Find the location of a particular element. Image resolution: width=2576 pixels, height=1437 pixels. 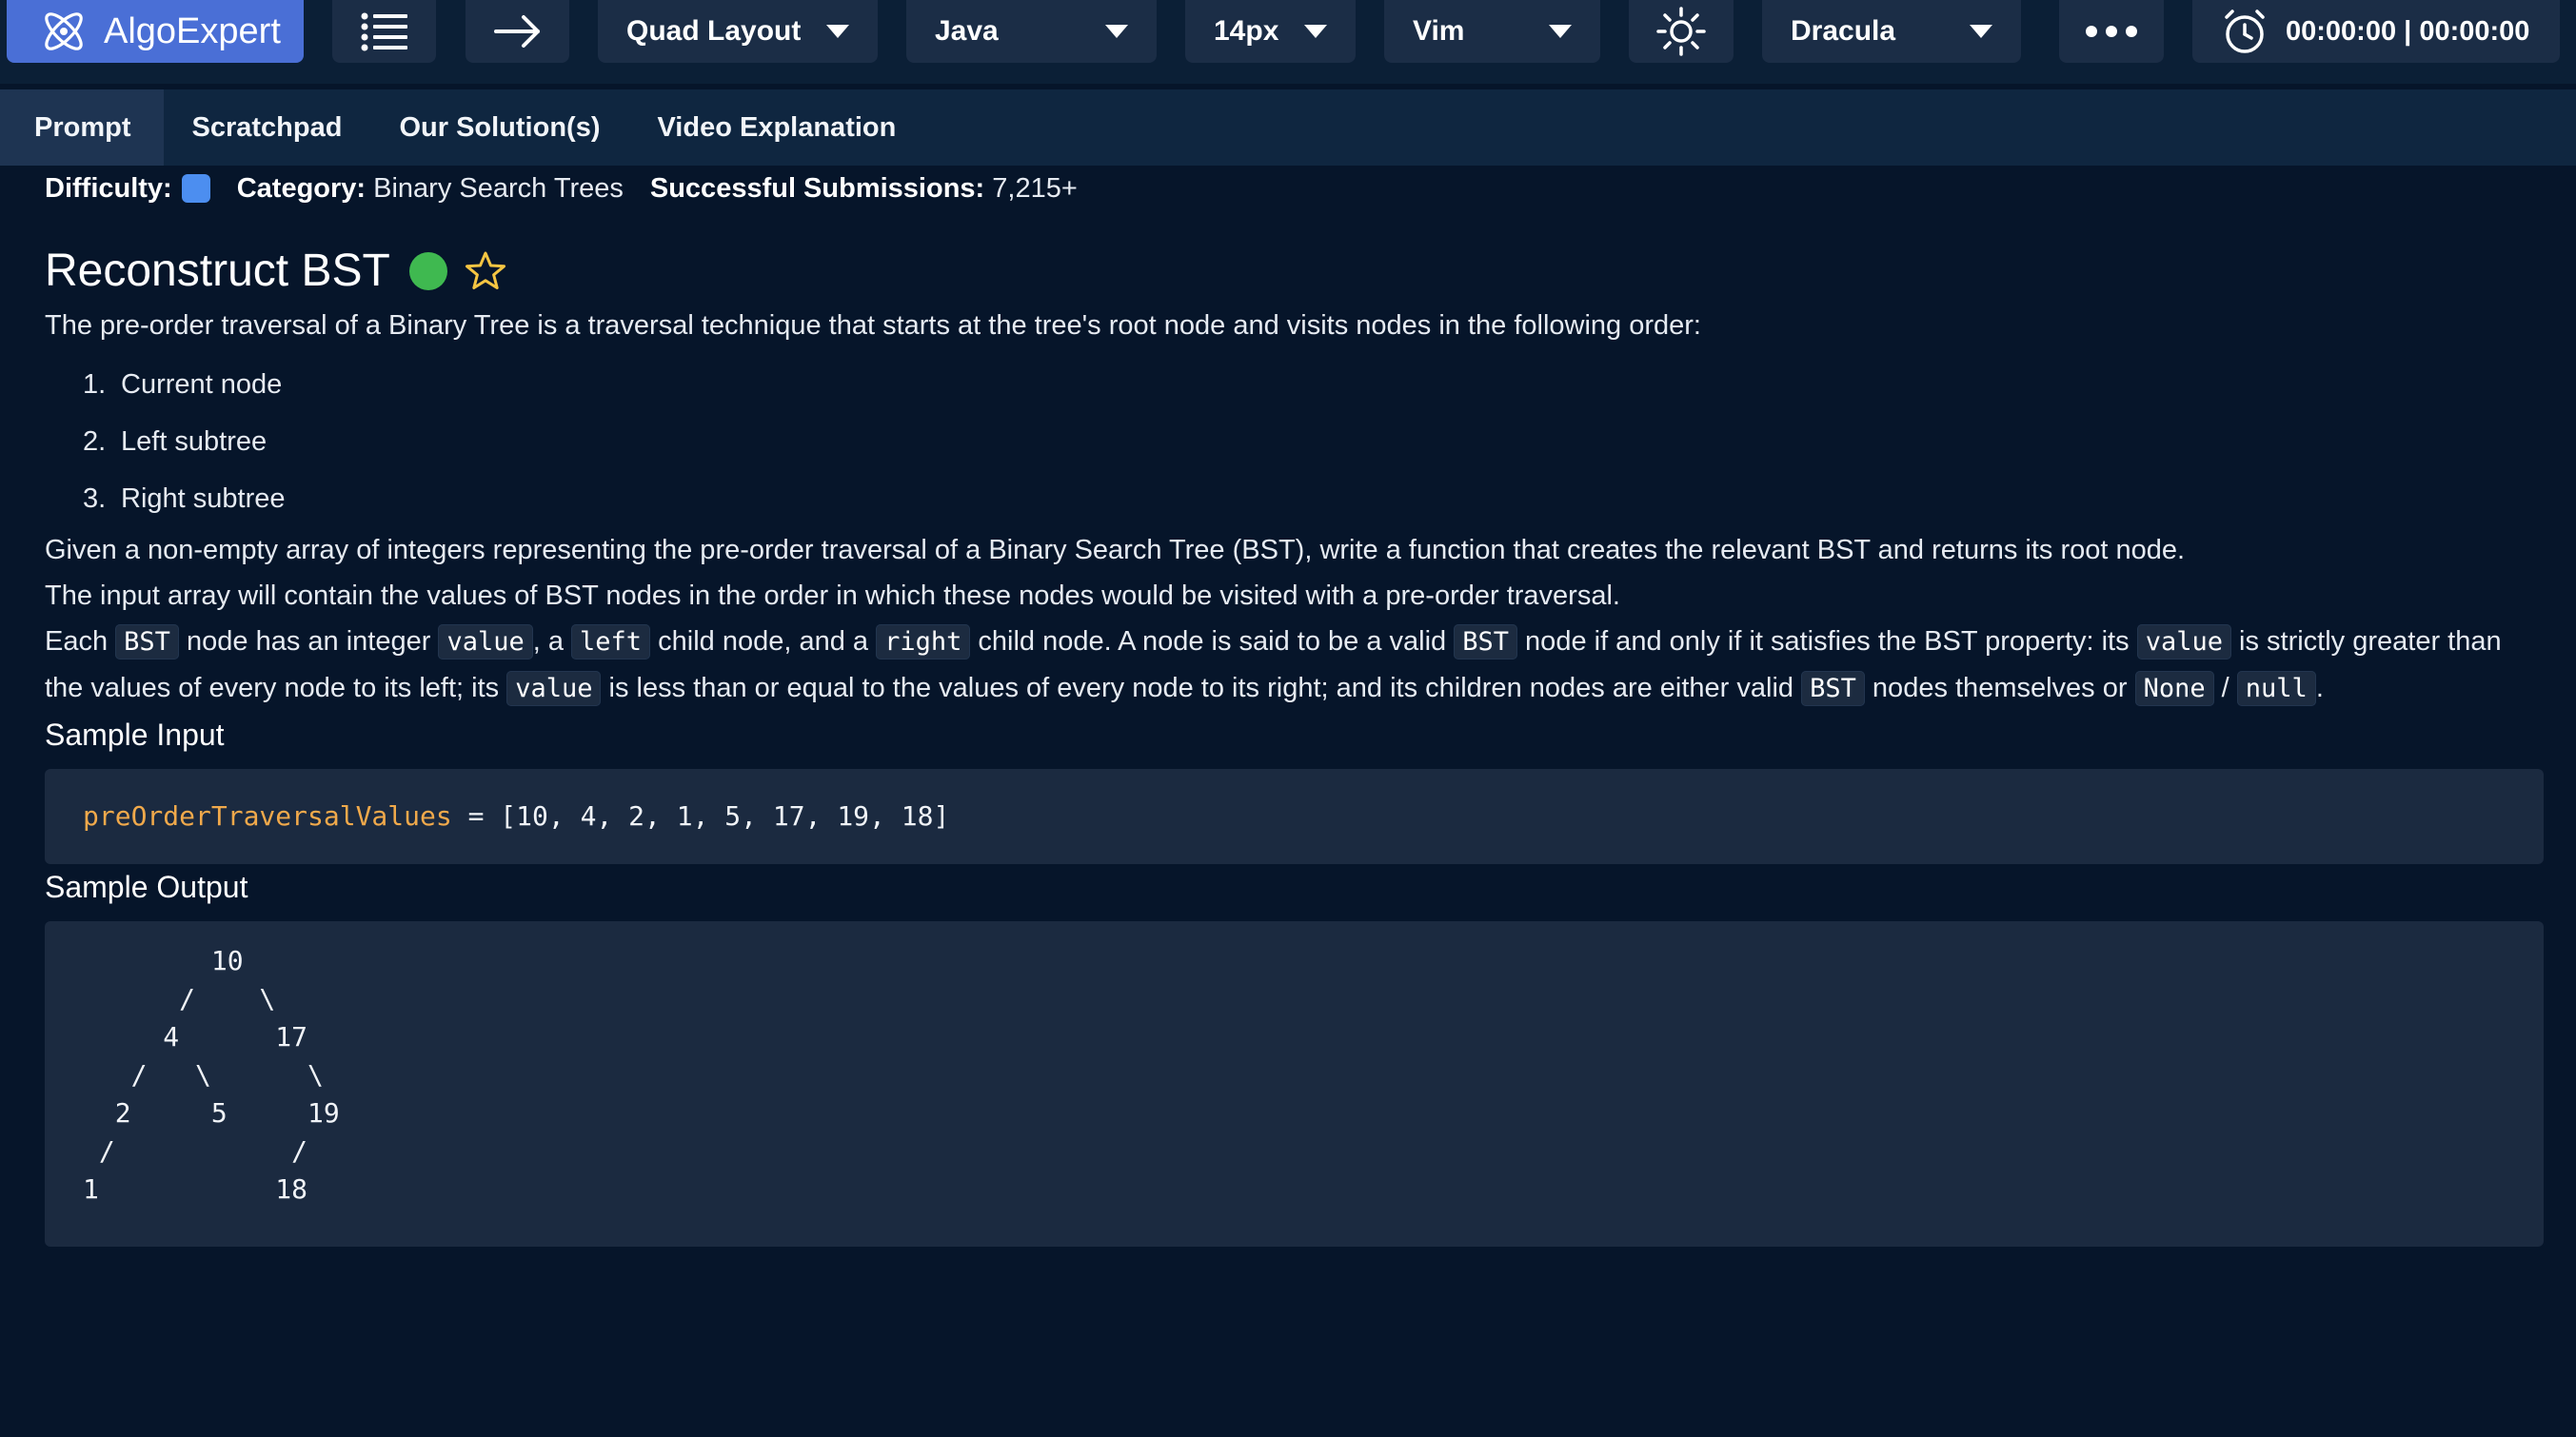

inline-code: null is located at coordinates (2276, 688).